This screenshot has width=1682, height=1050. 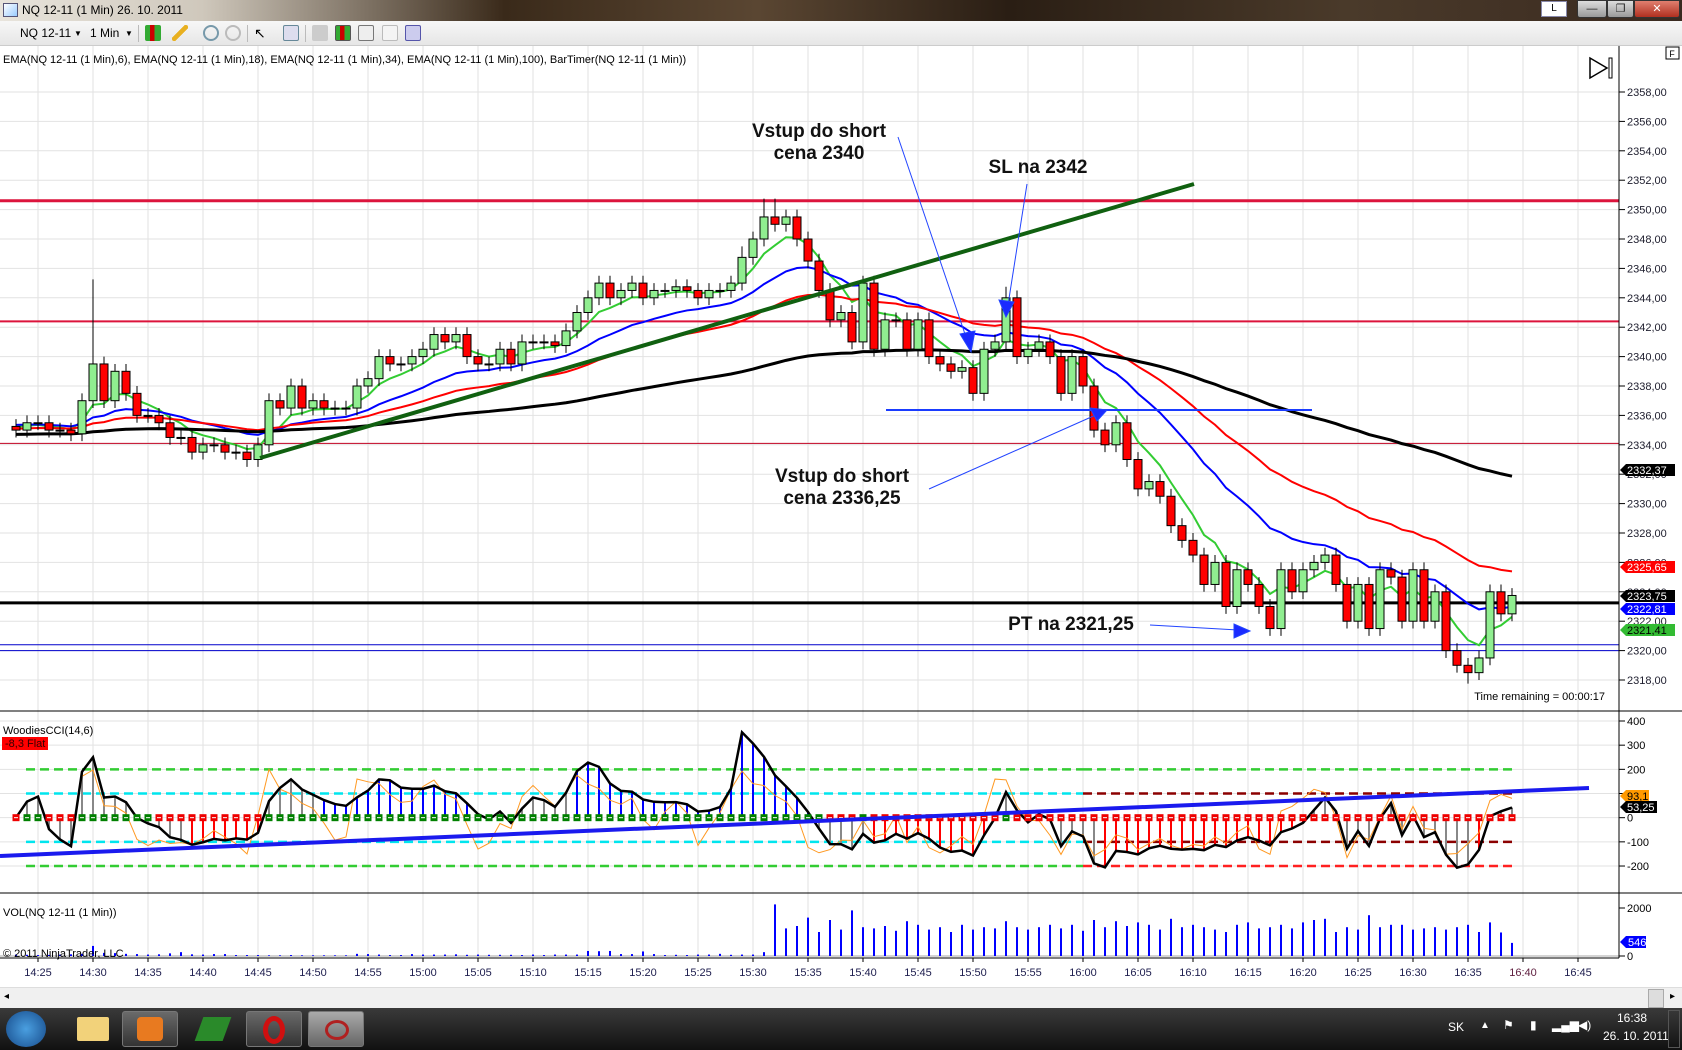 I want to click on volume-bars, so click(x=764, y=930).